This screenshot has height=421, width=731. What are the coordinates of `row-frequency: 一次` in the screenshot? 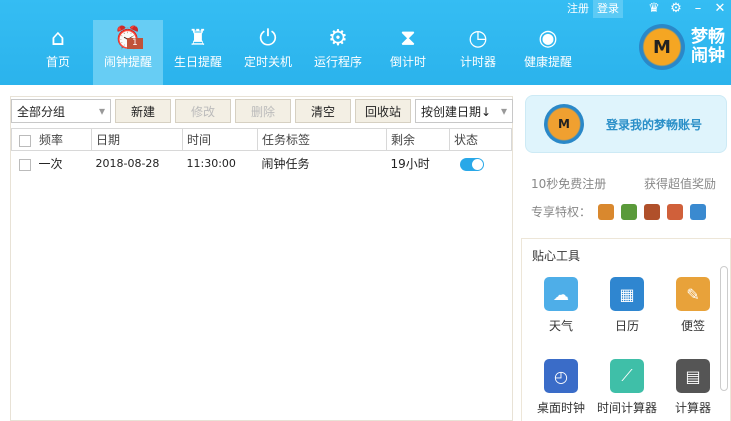 It's located at (50, 164).